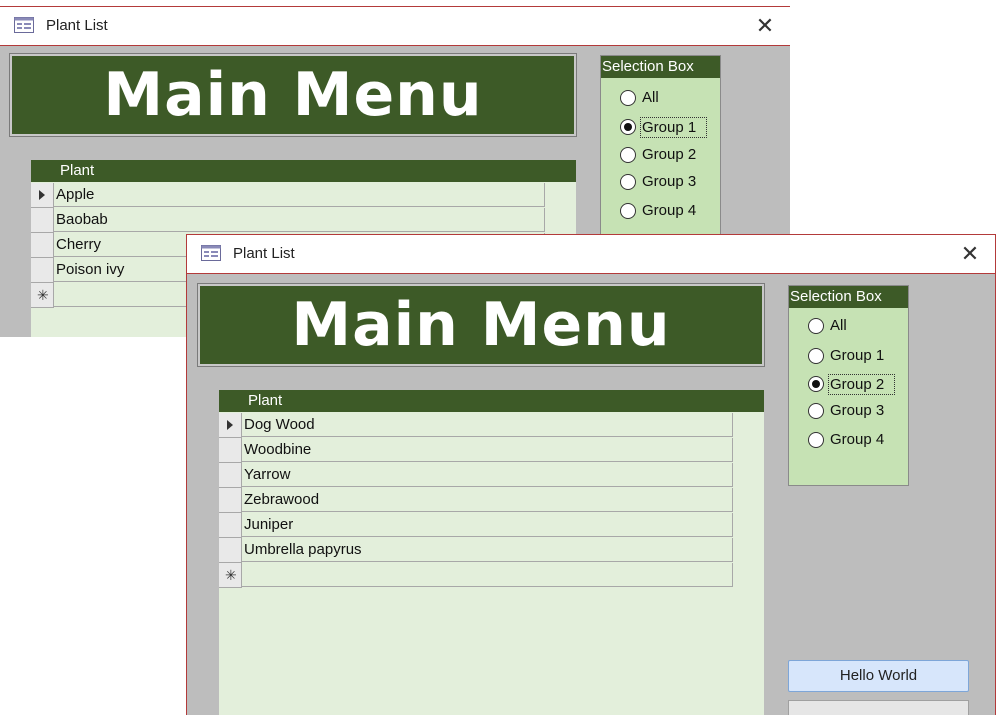 Image resolution: width=1008 pixels, height=715 pixels. I want to click on table-row: Baobab, so click(288, 220).